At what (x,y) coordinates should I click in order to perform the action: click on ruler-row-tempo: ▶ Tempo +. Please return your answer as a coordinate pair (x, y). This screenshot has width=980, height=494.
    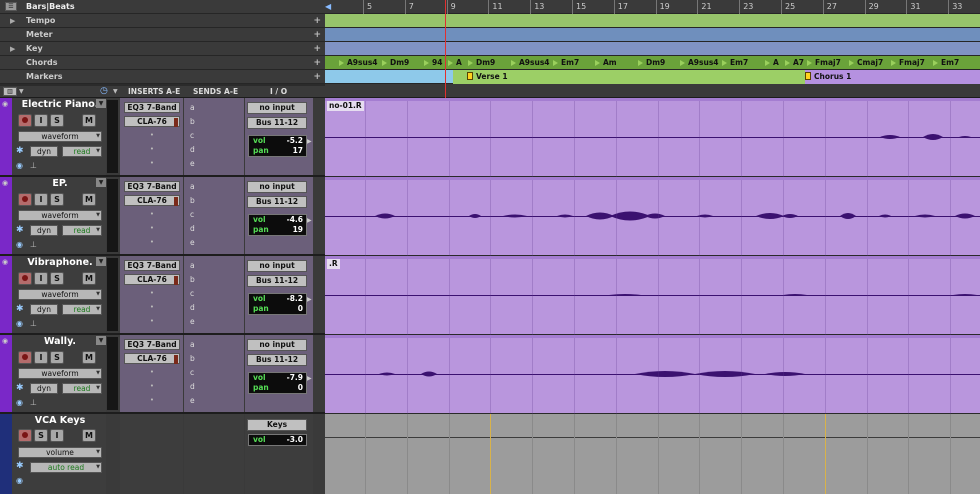
    Looking at the image, I should click on (162, 21).